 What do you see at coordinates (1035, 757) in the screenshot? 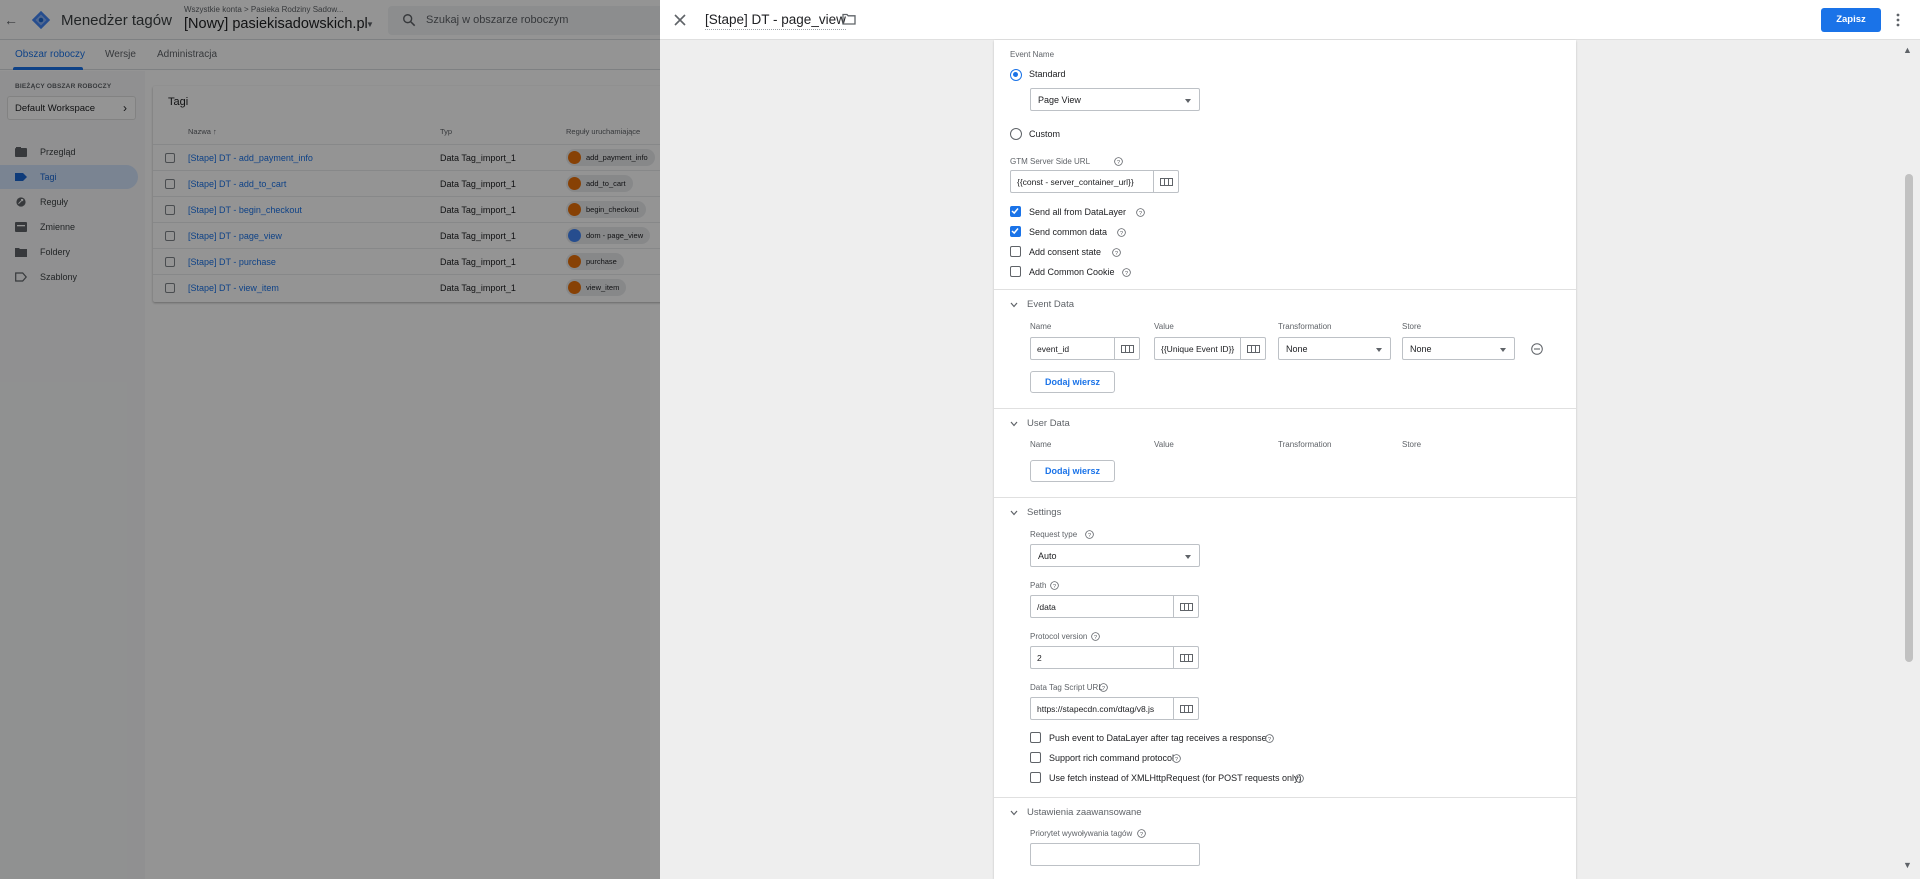
I see `rich-command-checkbox` at bounding box center [1035, 757].